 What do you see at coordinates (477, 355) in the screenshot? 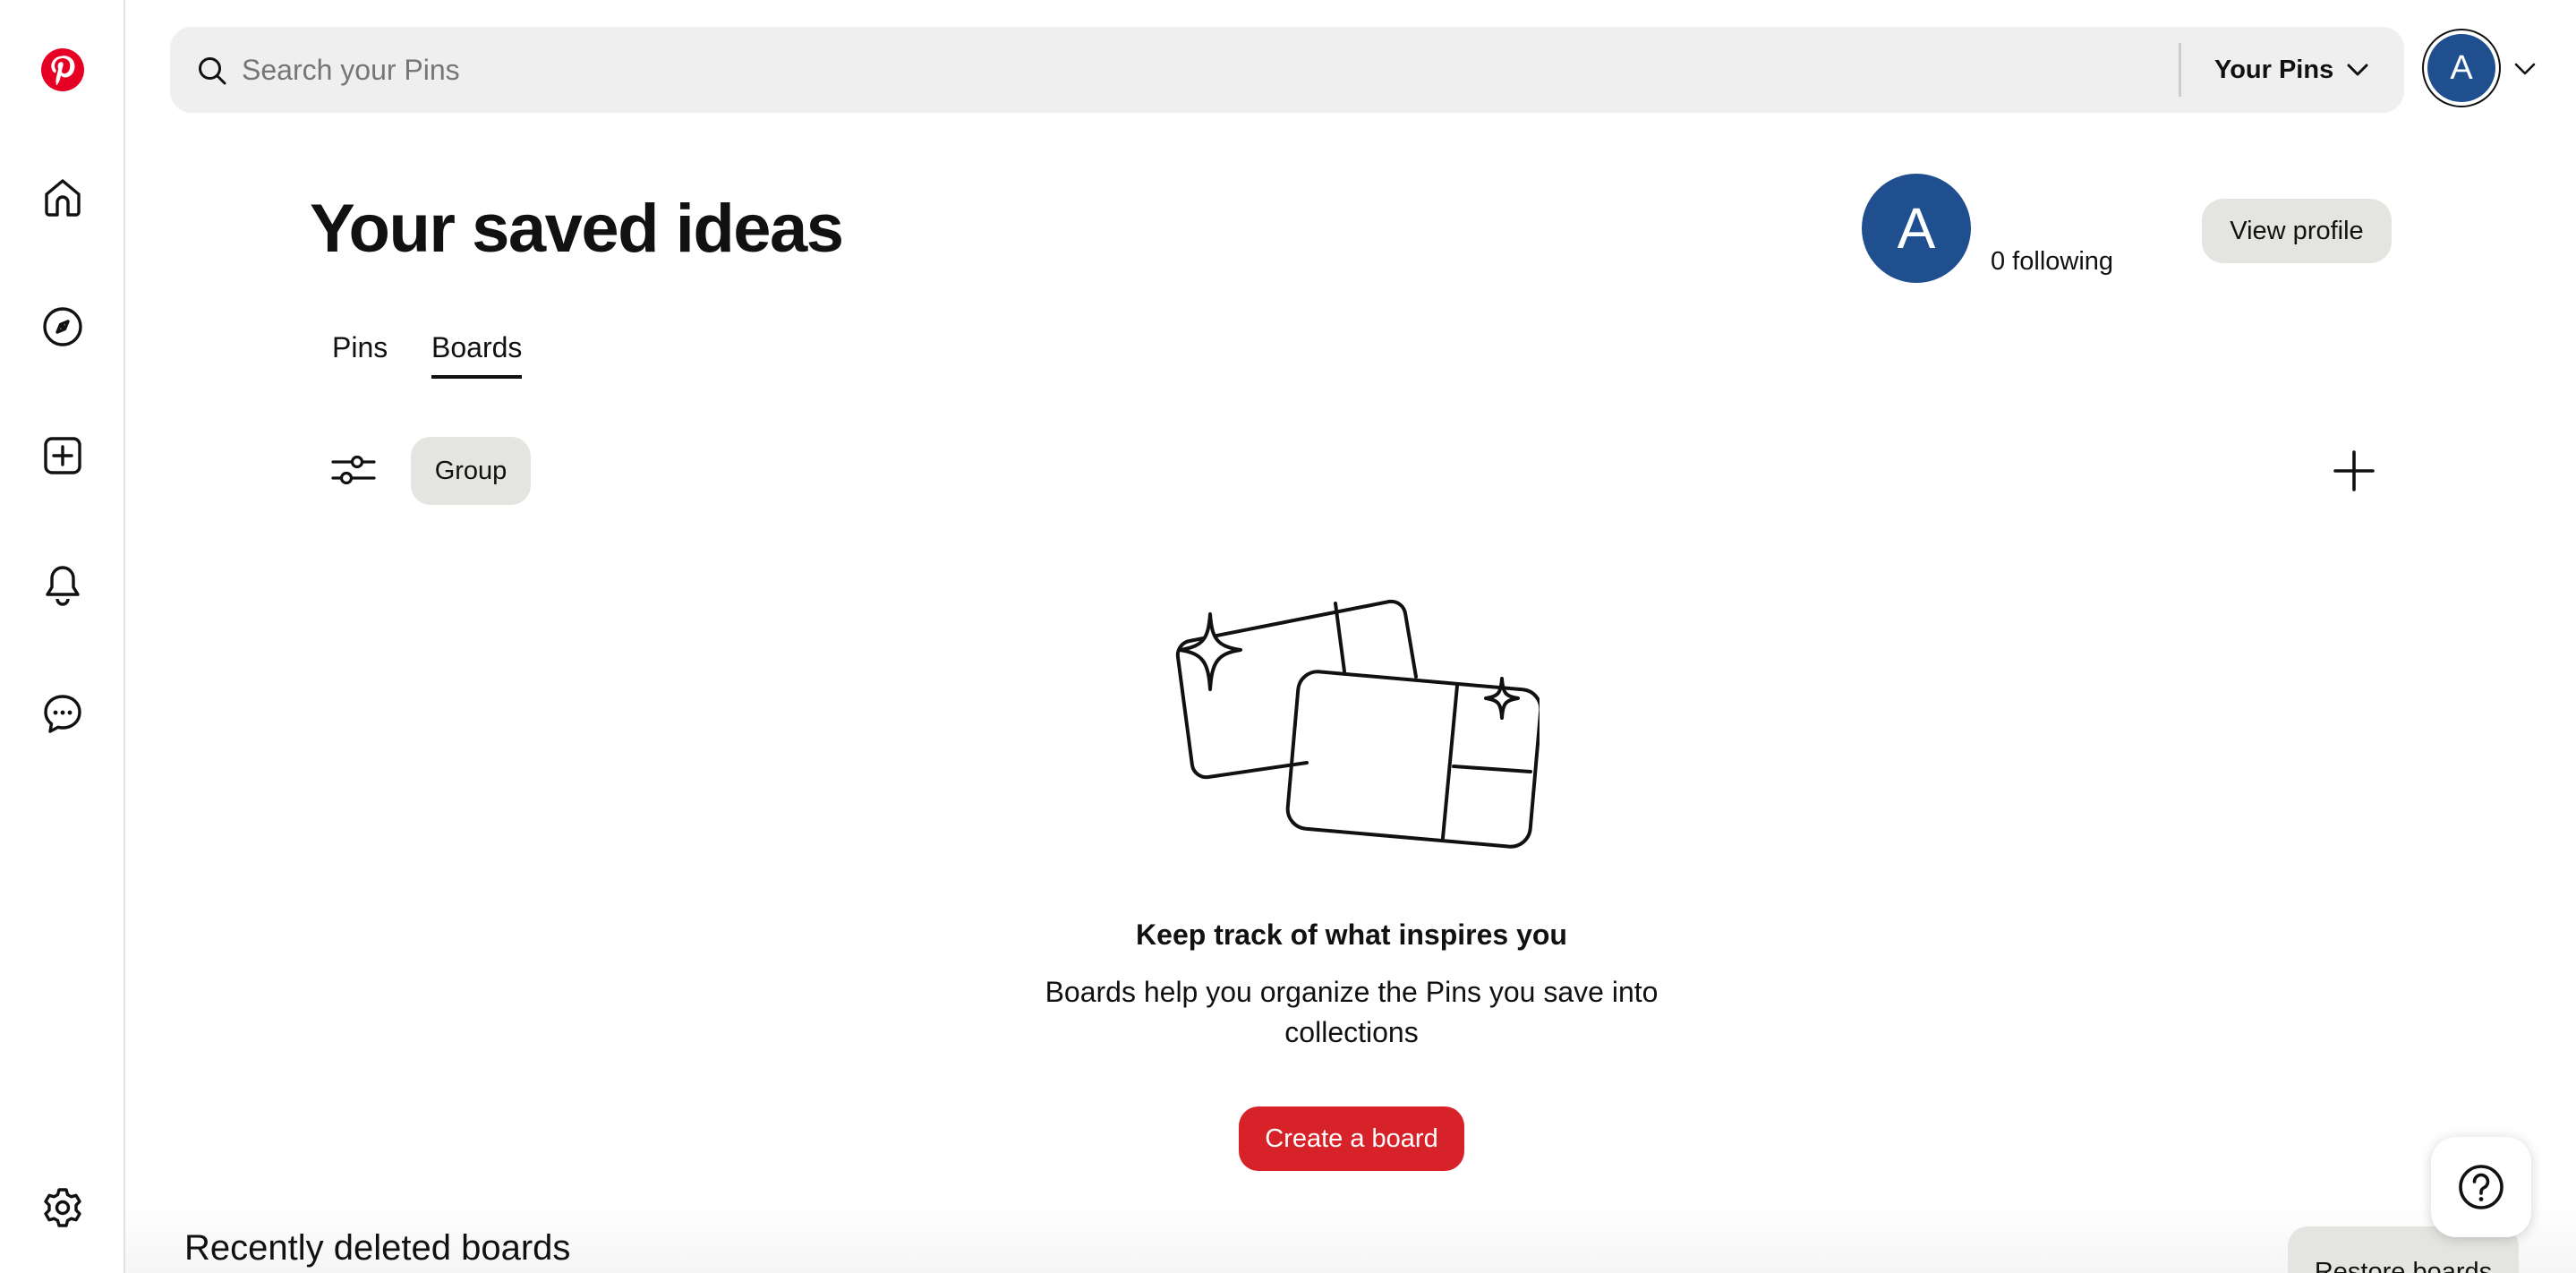
I see `tab-boards: Boards` at bounding box center [477, 355].